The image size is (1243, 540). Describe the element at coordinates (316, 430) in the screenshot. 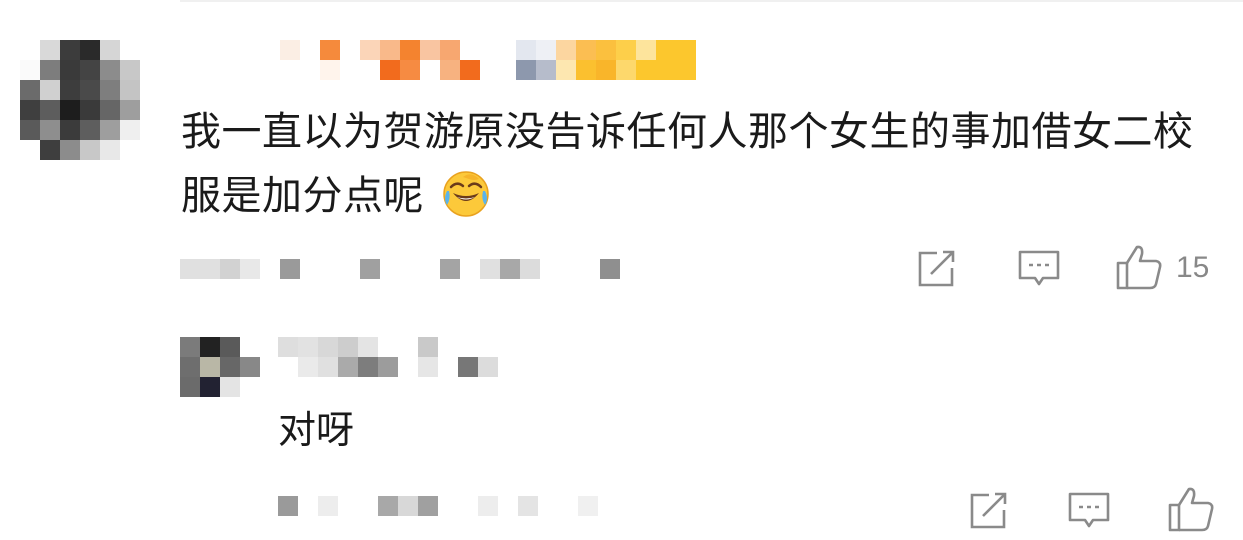

I see `reply-text: 对呀` at that location.